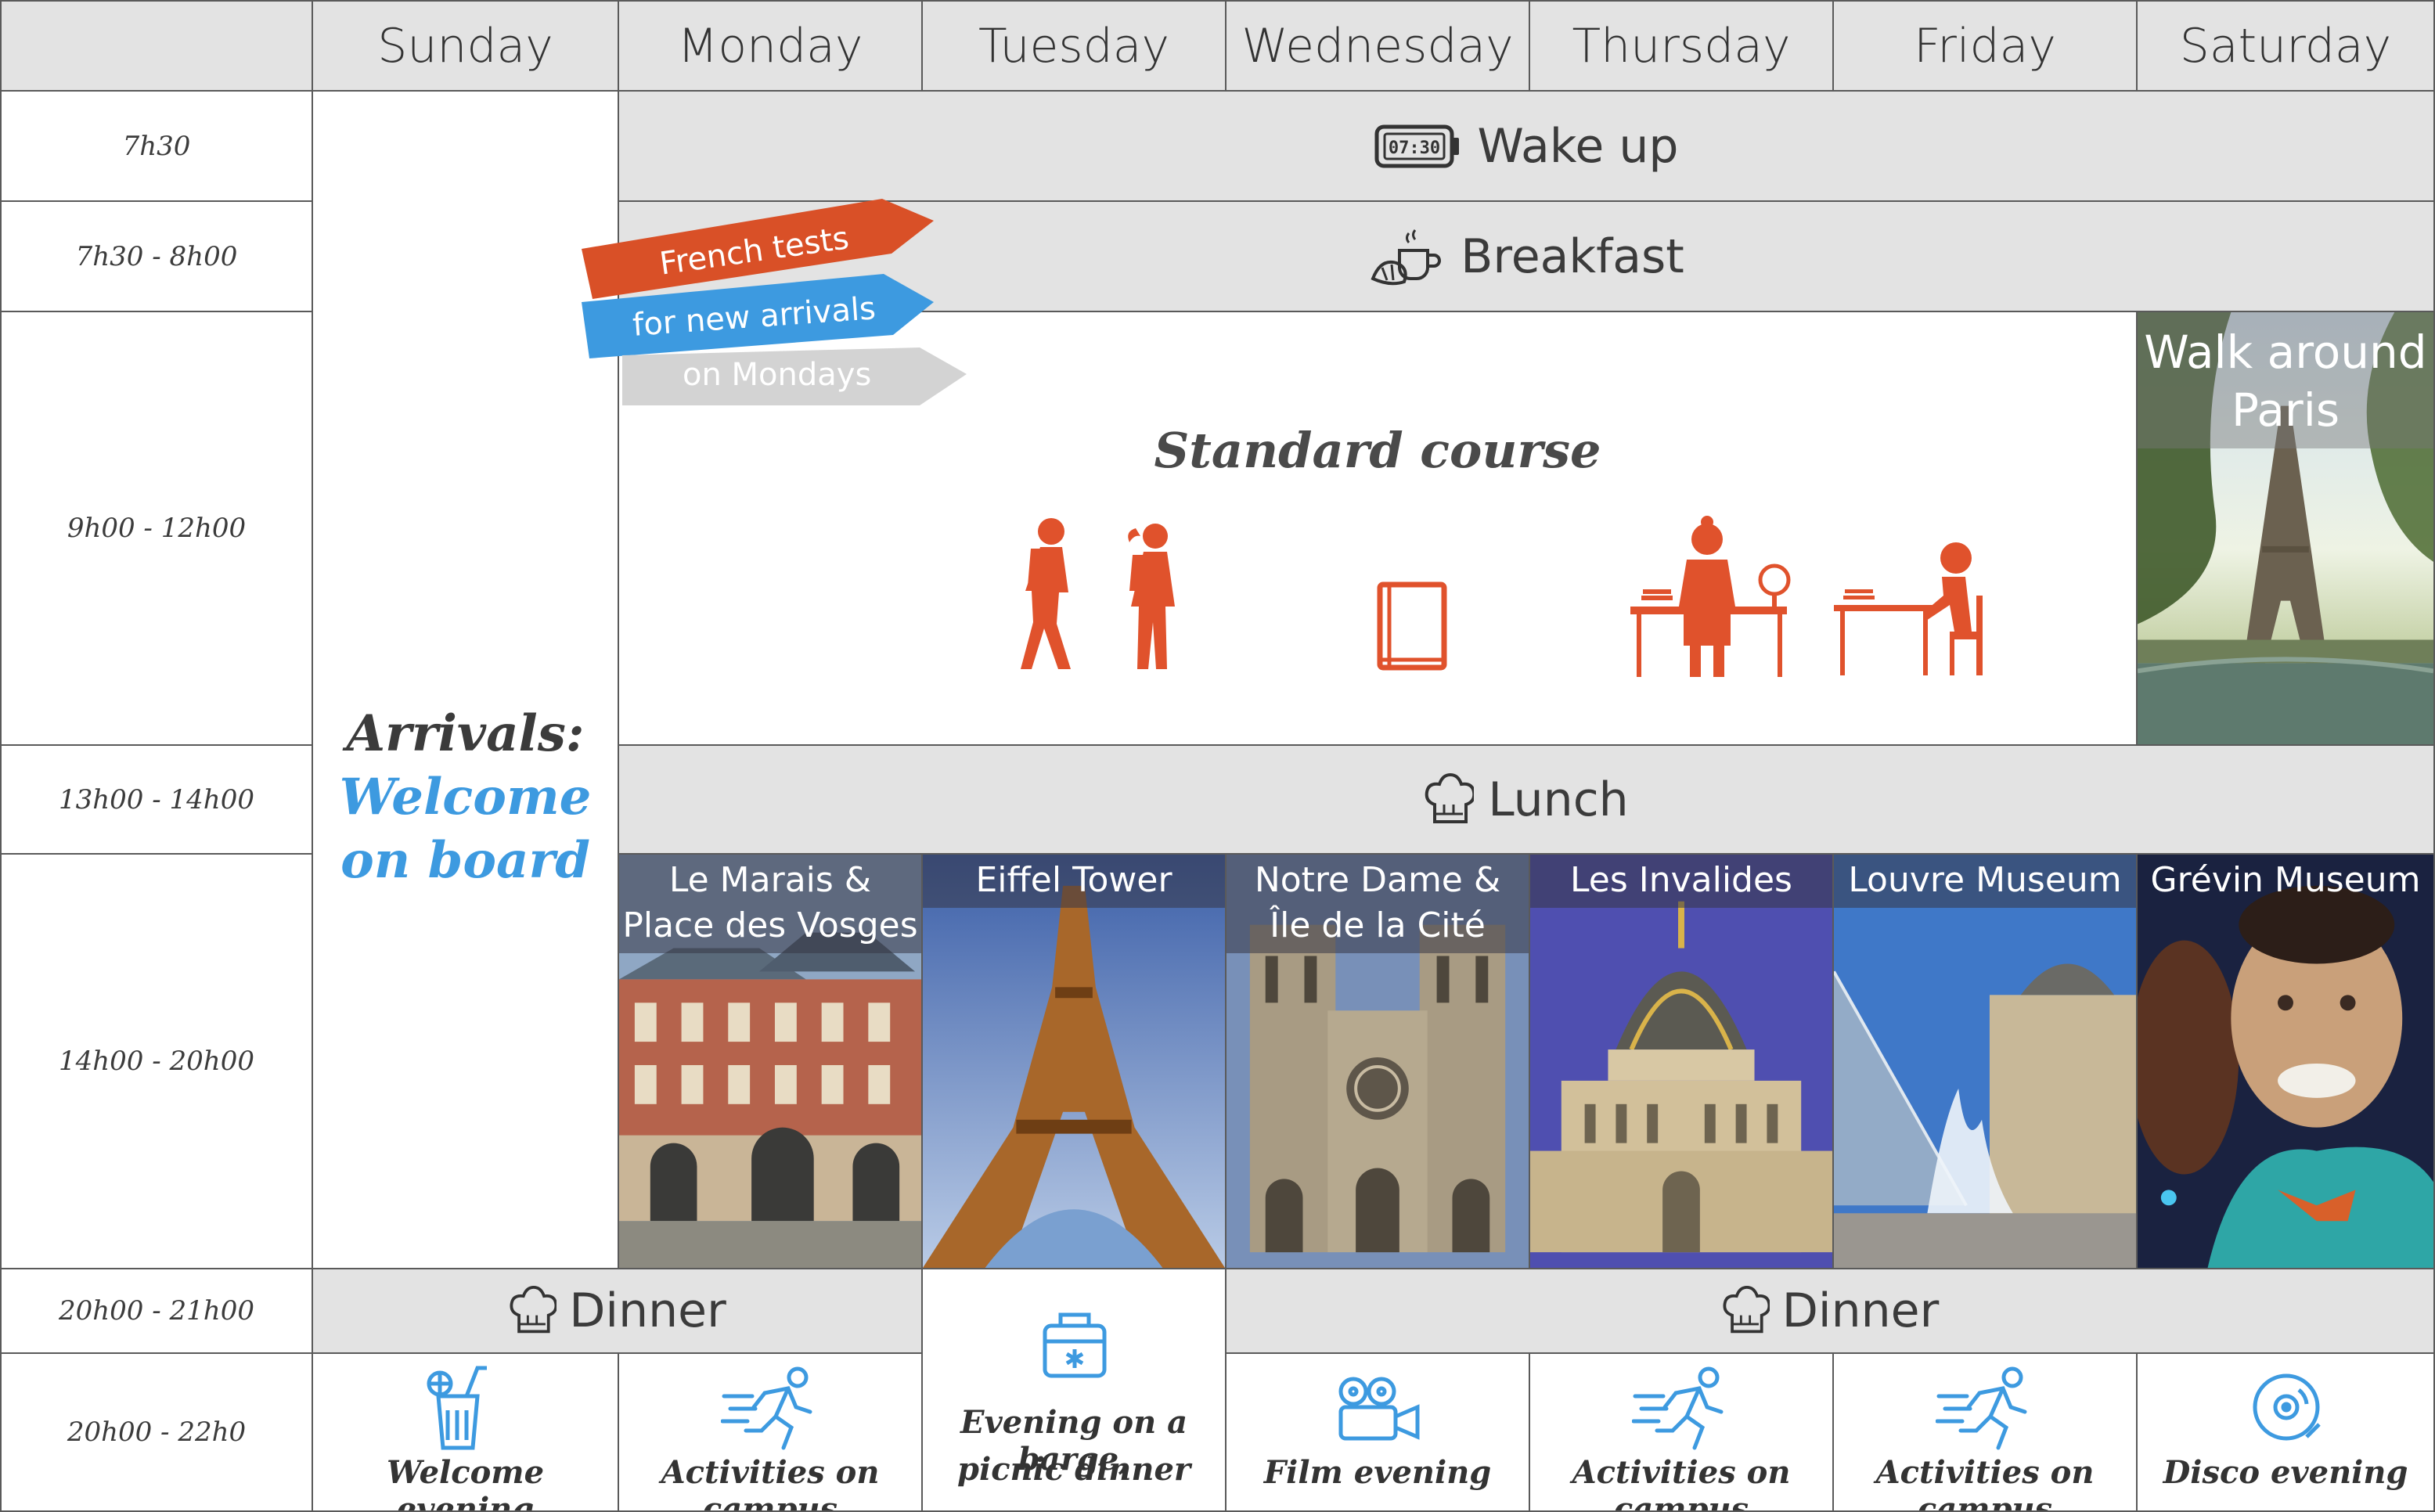 This screenshot has height=1512, width=2435. Describe the element at coordinates (2285, 880) in the screenshot. I see `visit-grevin-museum-label: Grévin Museum` at that location.